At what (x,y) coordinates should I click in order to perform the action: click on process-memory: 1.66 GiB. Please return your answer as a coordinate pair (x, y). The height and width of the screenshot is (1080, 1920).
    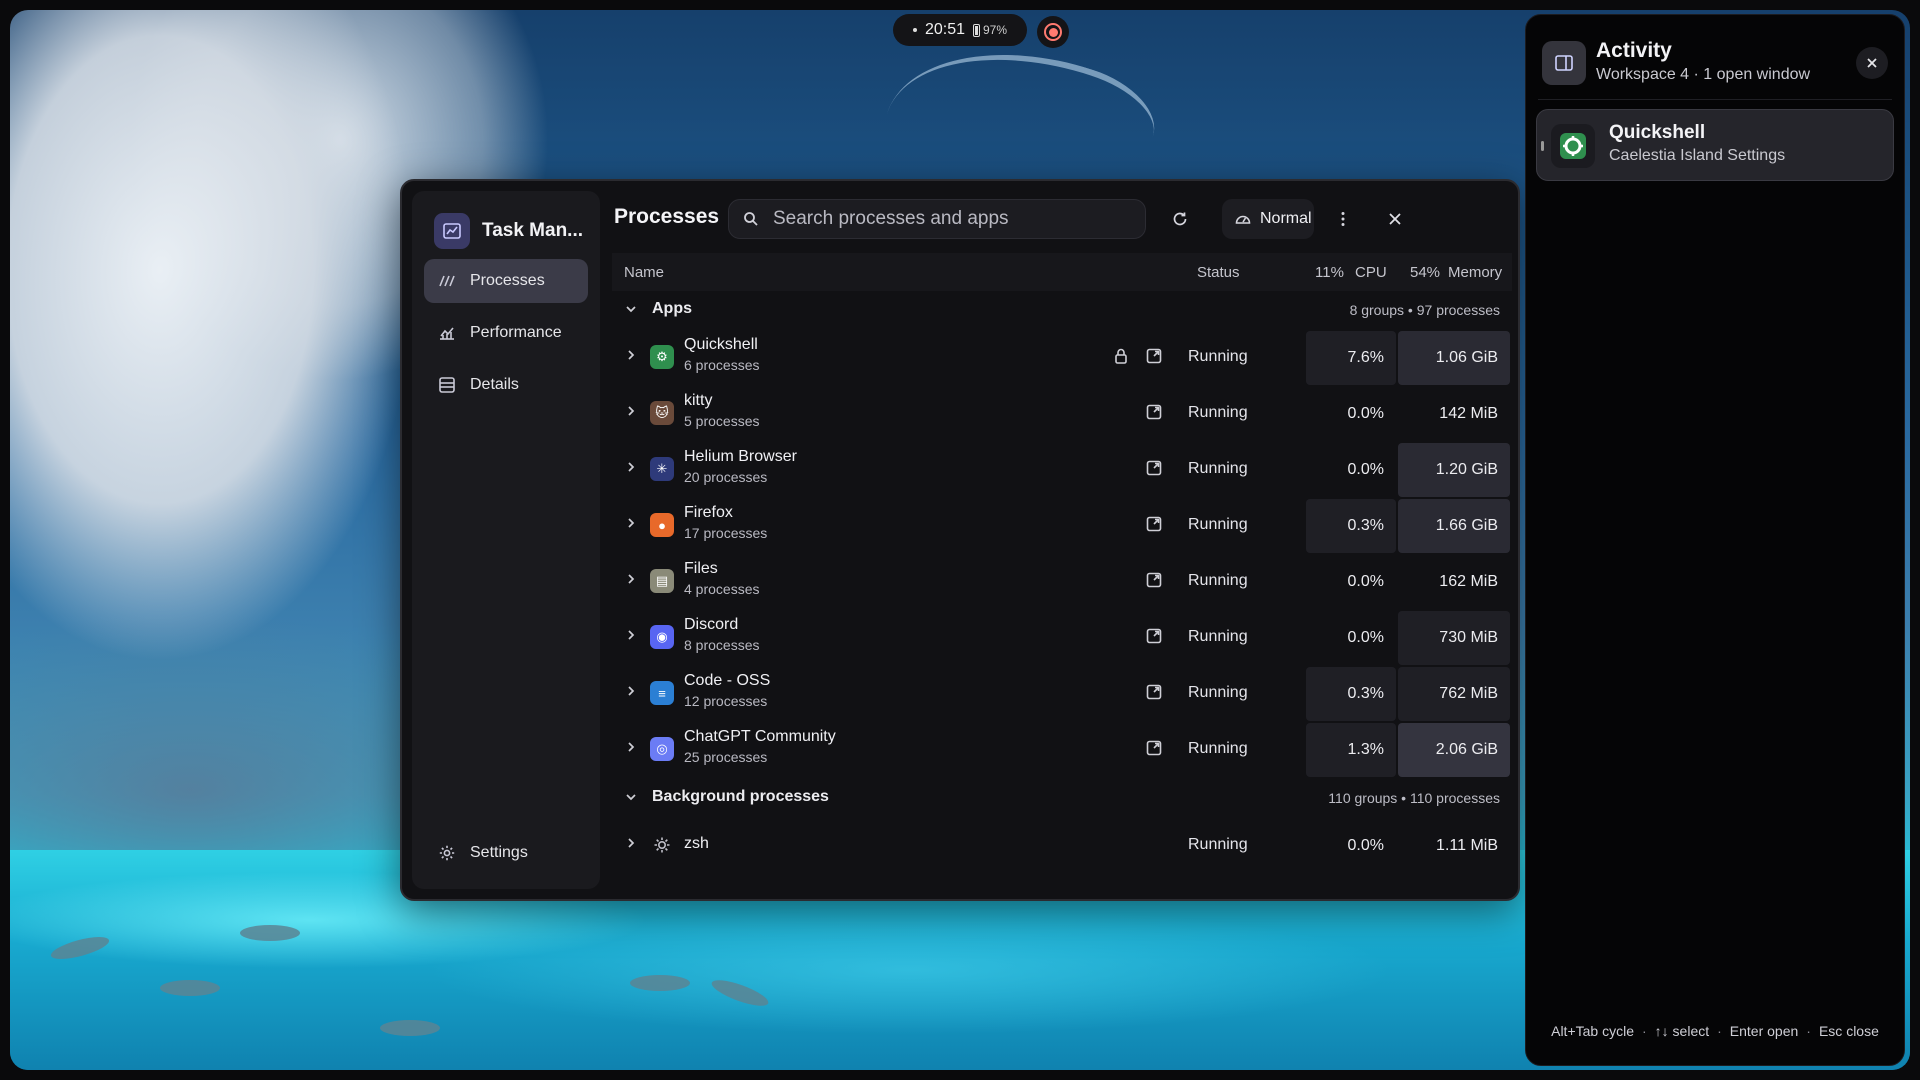
    Looking at the image, I should click on (1454, 526).